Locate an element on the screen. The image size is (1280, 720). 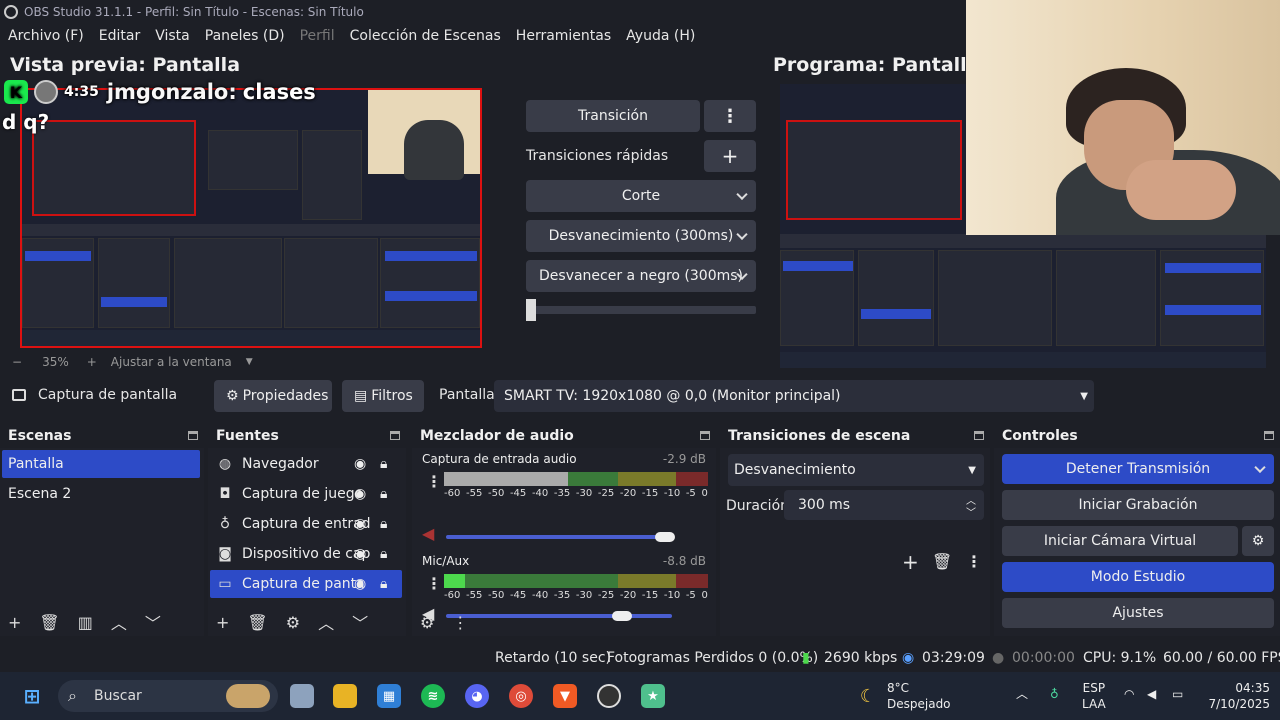
transition-menu-button: ⋮ is located at coordinates (730, 116).